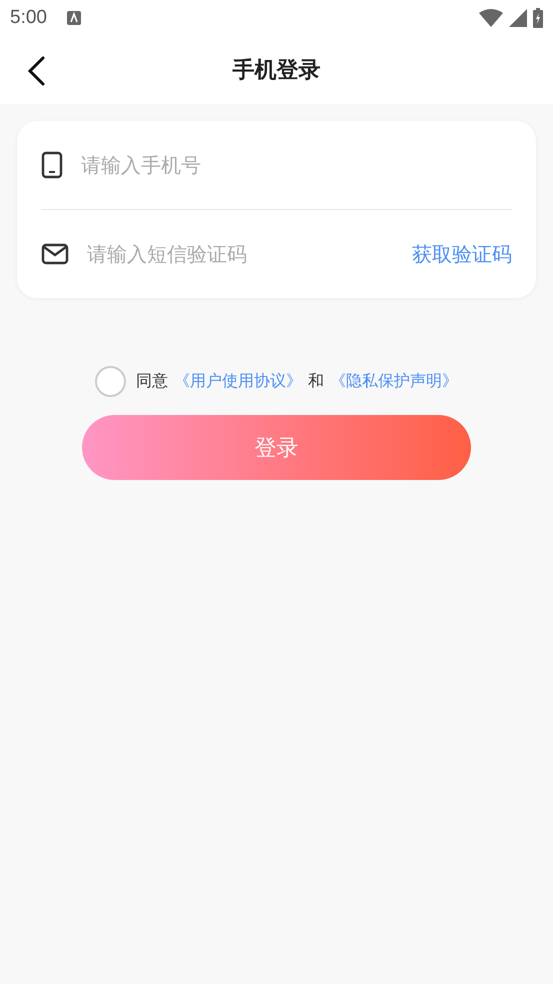 This screenshot has width=553, height=984. What do you see at coordinates (73, 18) in the screenshot?
I see `notification-icon` at bounding box center [73, 18].